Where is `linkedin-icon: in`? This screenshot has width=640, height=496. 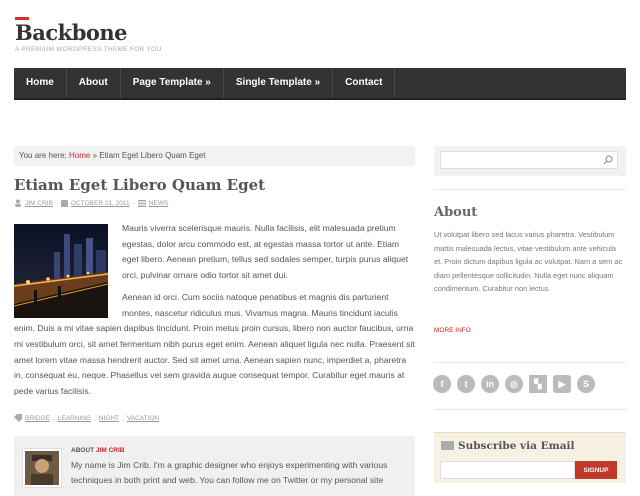
linkedin-icon: in is located at coordinates (490, 384).